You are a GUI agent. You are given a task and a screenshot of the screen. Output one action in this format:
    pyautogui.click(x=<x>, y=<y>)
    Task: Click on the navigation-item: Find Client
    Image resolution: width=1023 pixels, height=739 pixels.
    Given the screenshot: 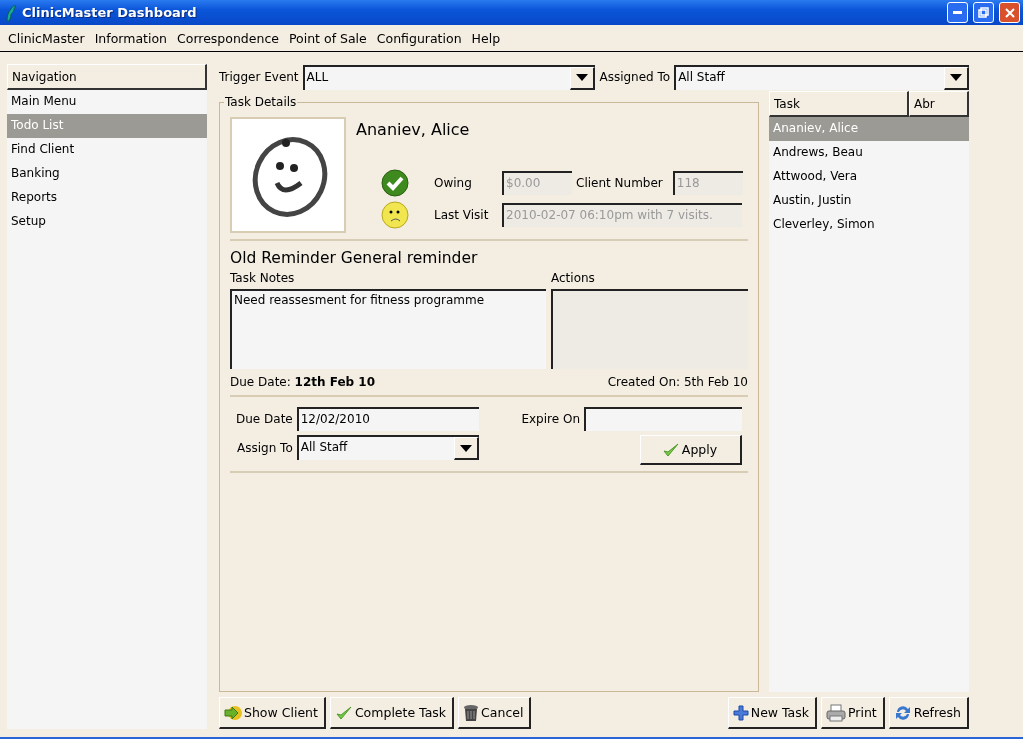 What is the action you would take?
    pyautogui.click(x=107, y=150)
    